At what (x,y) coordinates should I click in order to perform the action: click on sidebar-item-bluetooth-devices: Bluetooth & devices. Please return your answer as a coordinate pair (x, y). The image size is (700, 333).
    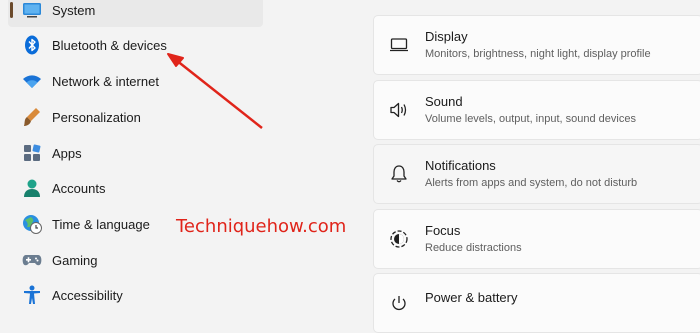
    Looking at the image, I should click on (135, 45).